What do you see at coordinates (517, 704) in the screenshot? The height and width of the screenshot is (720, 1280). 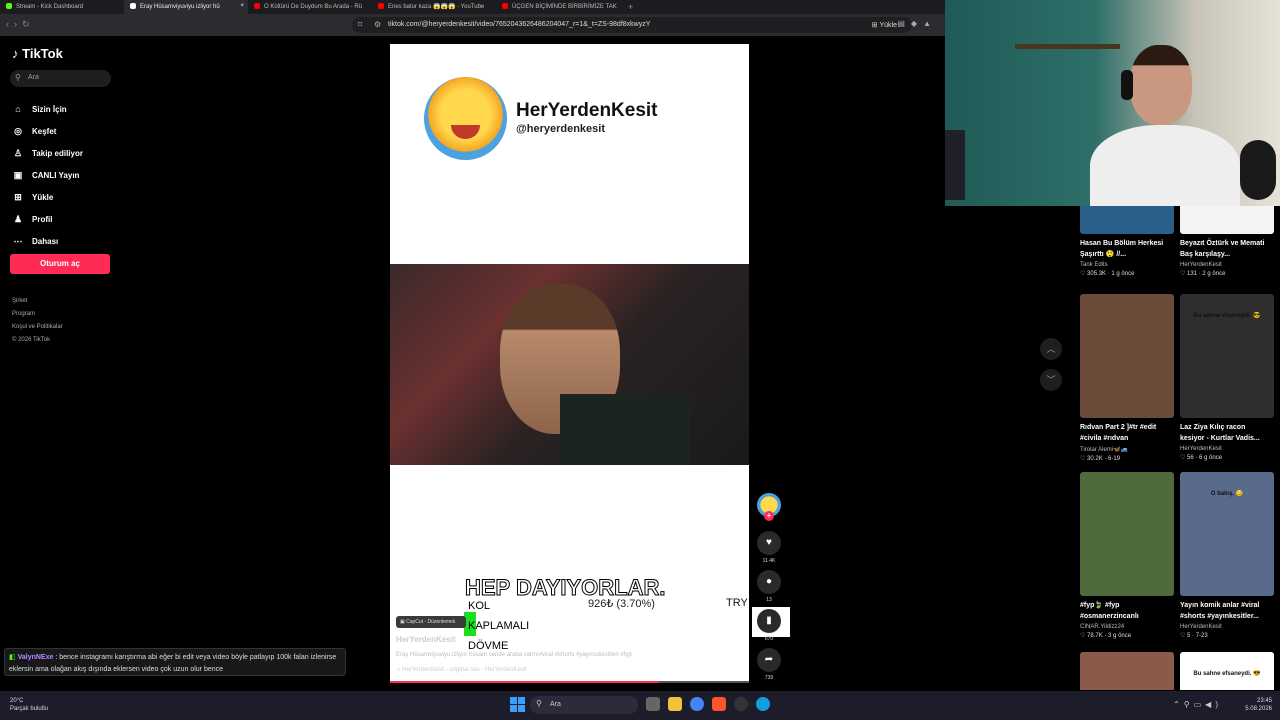 I see `start-button` at bounding box center [517, 704].